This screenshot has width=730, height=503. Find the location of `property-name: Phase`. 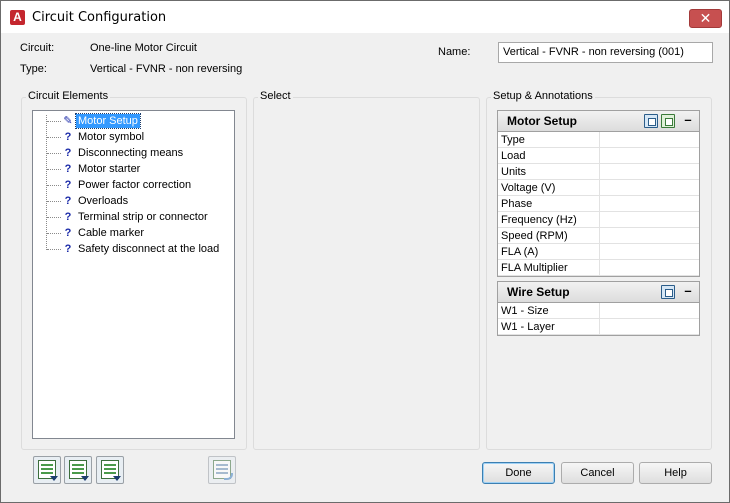

property-name: Phase is located at coordinates (517, 204).